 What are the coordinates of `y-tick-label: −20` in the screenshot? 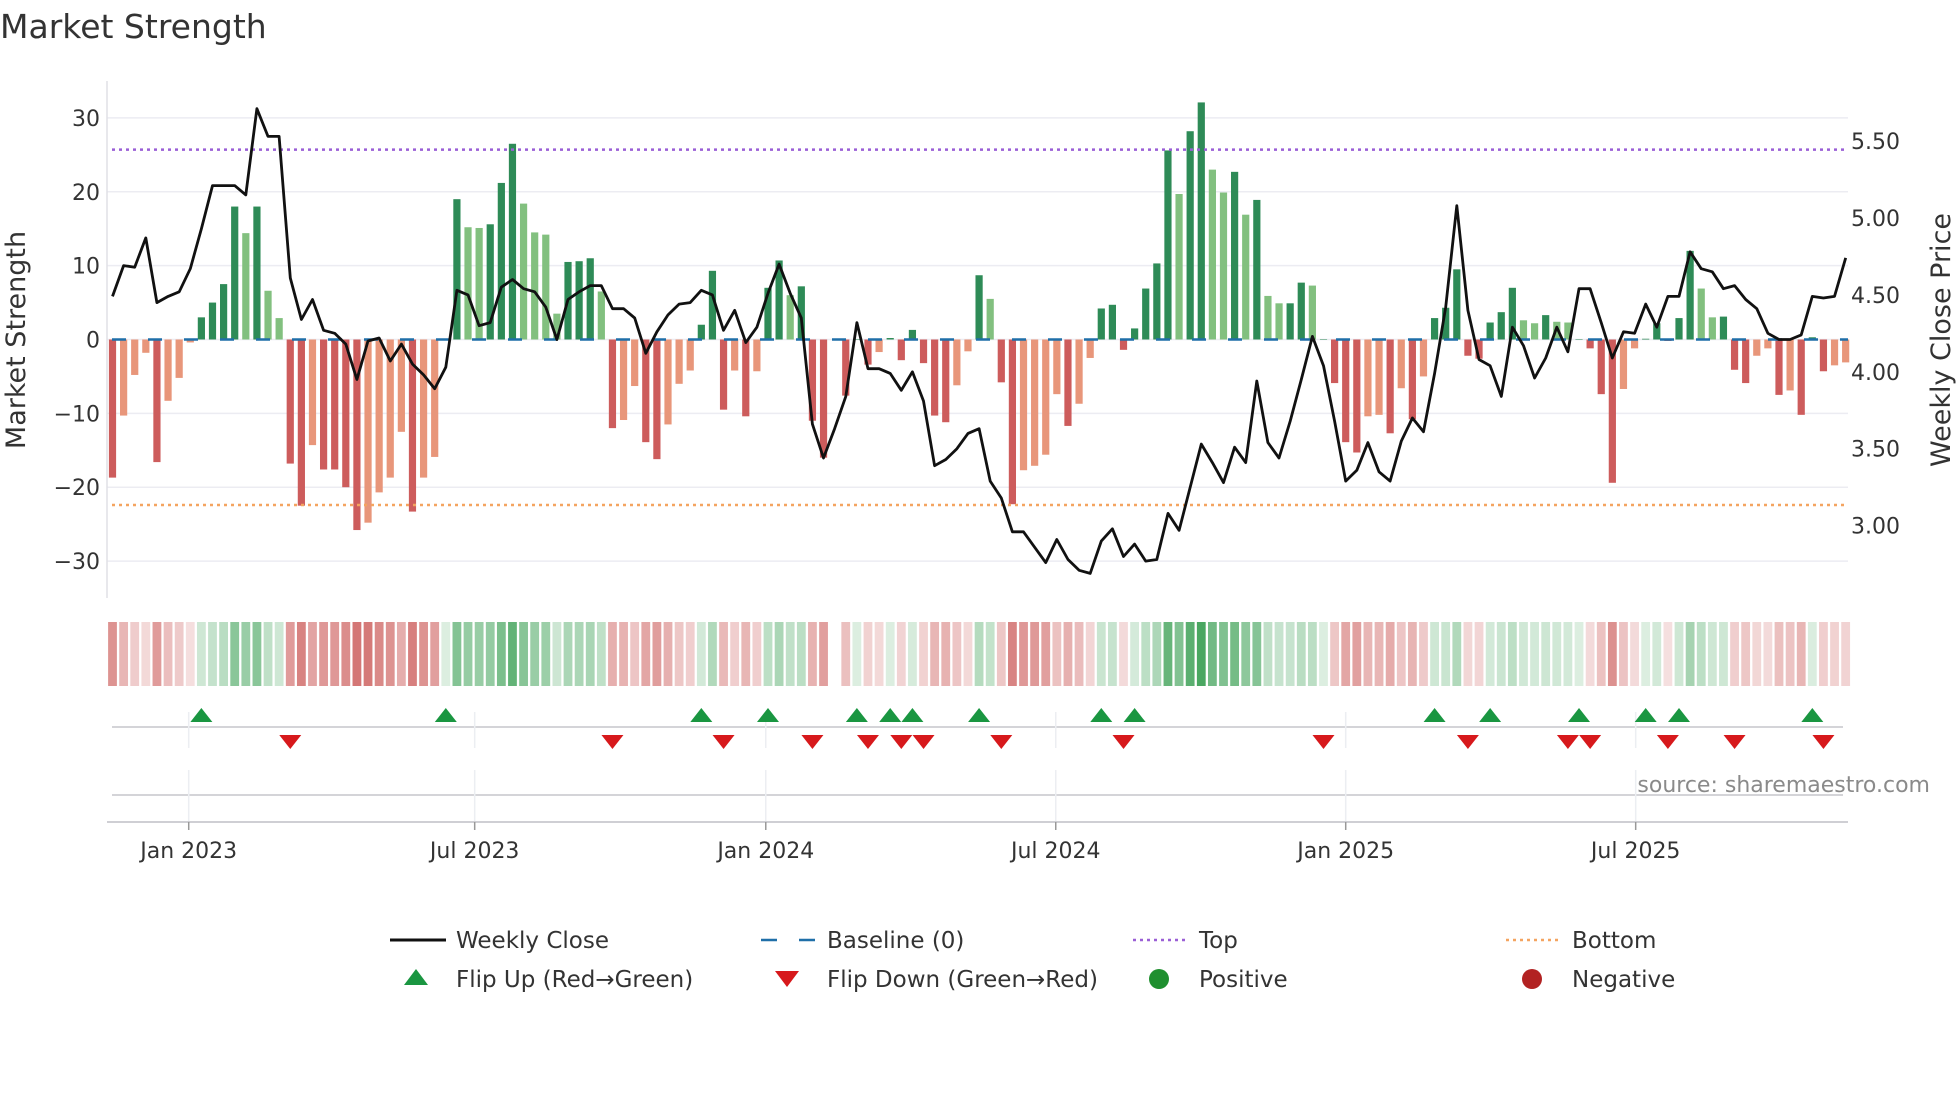 It's located at (77, 488).